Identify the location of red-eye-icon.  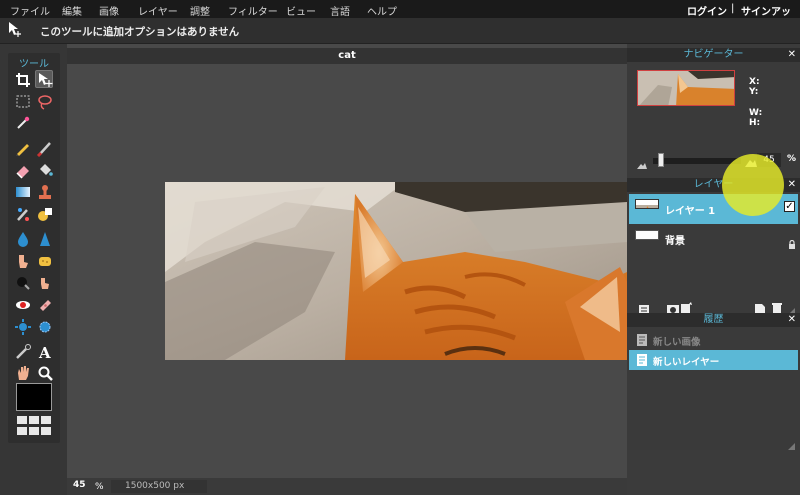
(23, 305).